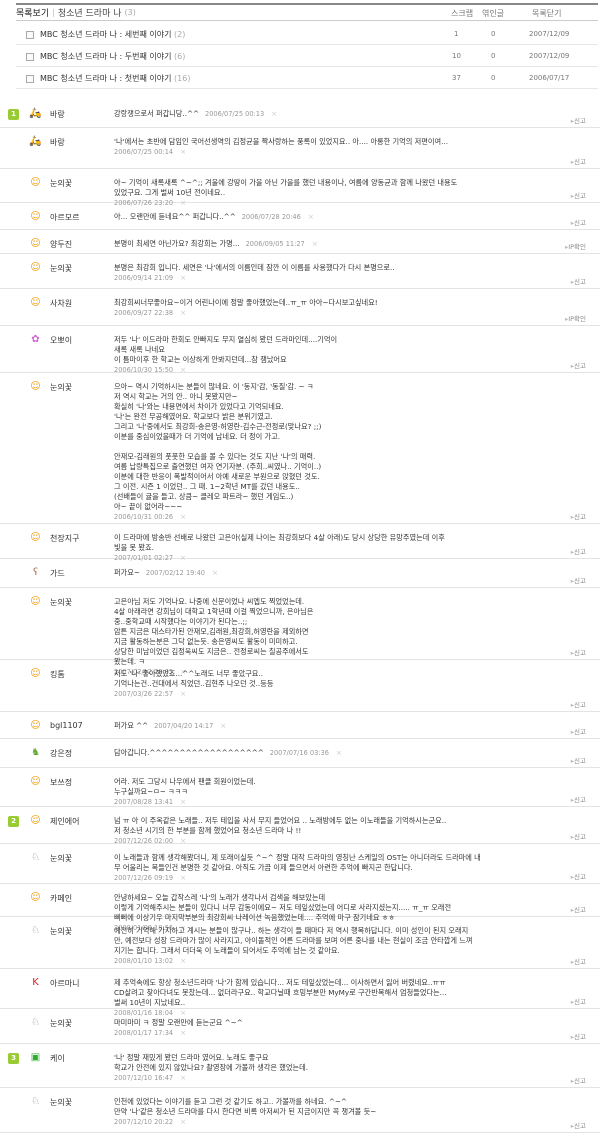 The height and width of the screenshot is (1141, 600). Describe the element at coordinates (105, 56) in the screenshot. I see `post-title: MBC 청소년 드라마 나 : 두번째 이야기` at that location.